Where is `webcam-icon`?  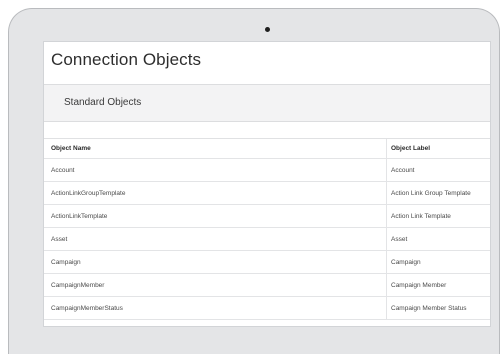
webcam-icon is located at coordinates (267, 29).